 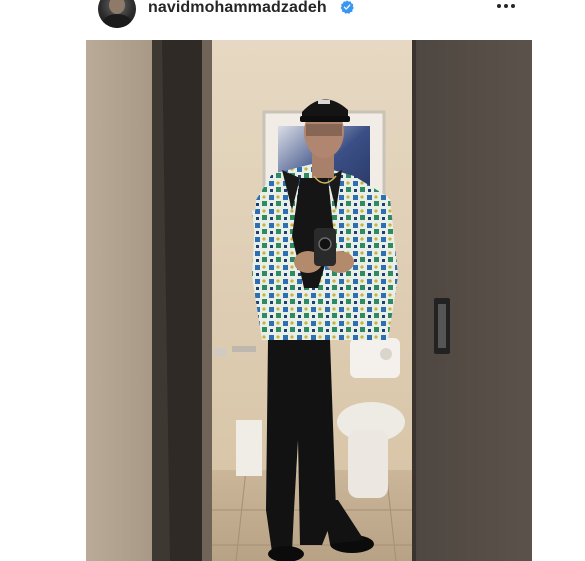 What do you see at coordinates (117, 21) in the screenshot?
I see `avatar-shoulders` at bounding box center [117, 21].